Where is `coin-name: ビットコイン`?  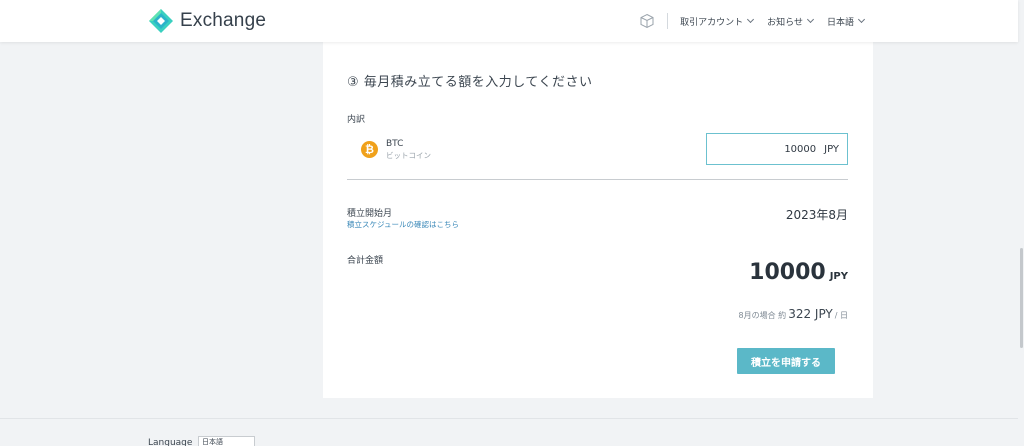 coin-name: ビットコイン is located at coordinates (408, 155).